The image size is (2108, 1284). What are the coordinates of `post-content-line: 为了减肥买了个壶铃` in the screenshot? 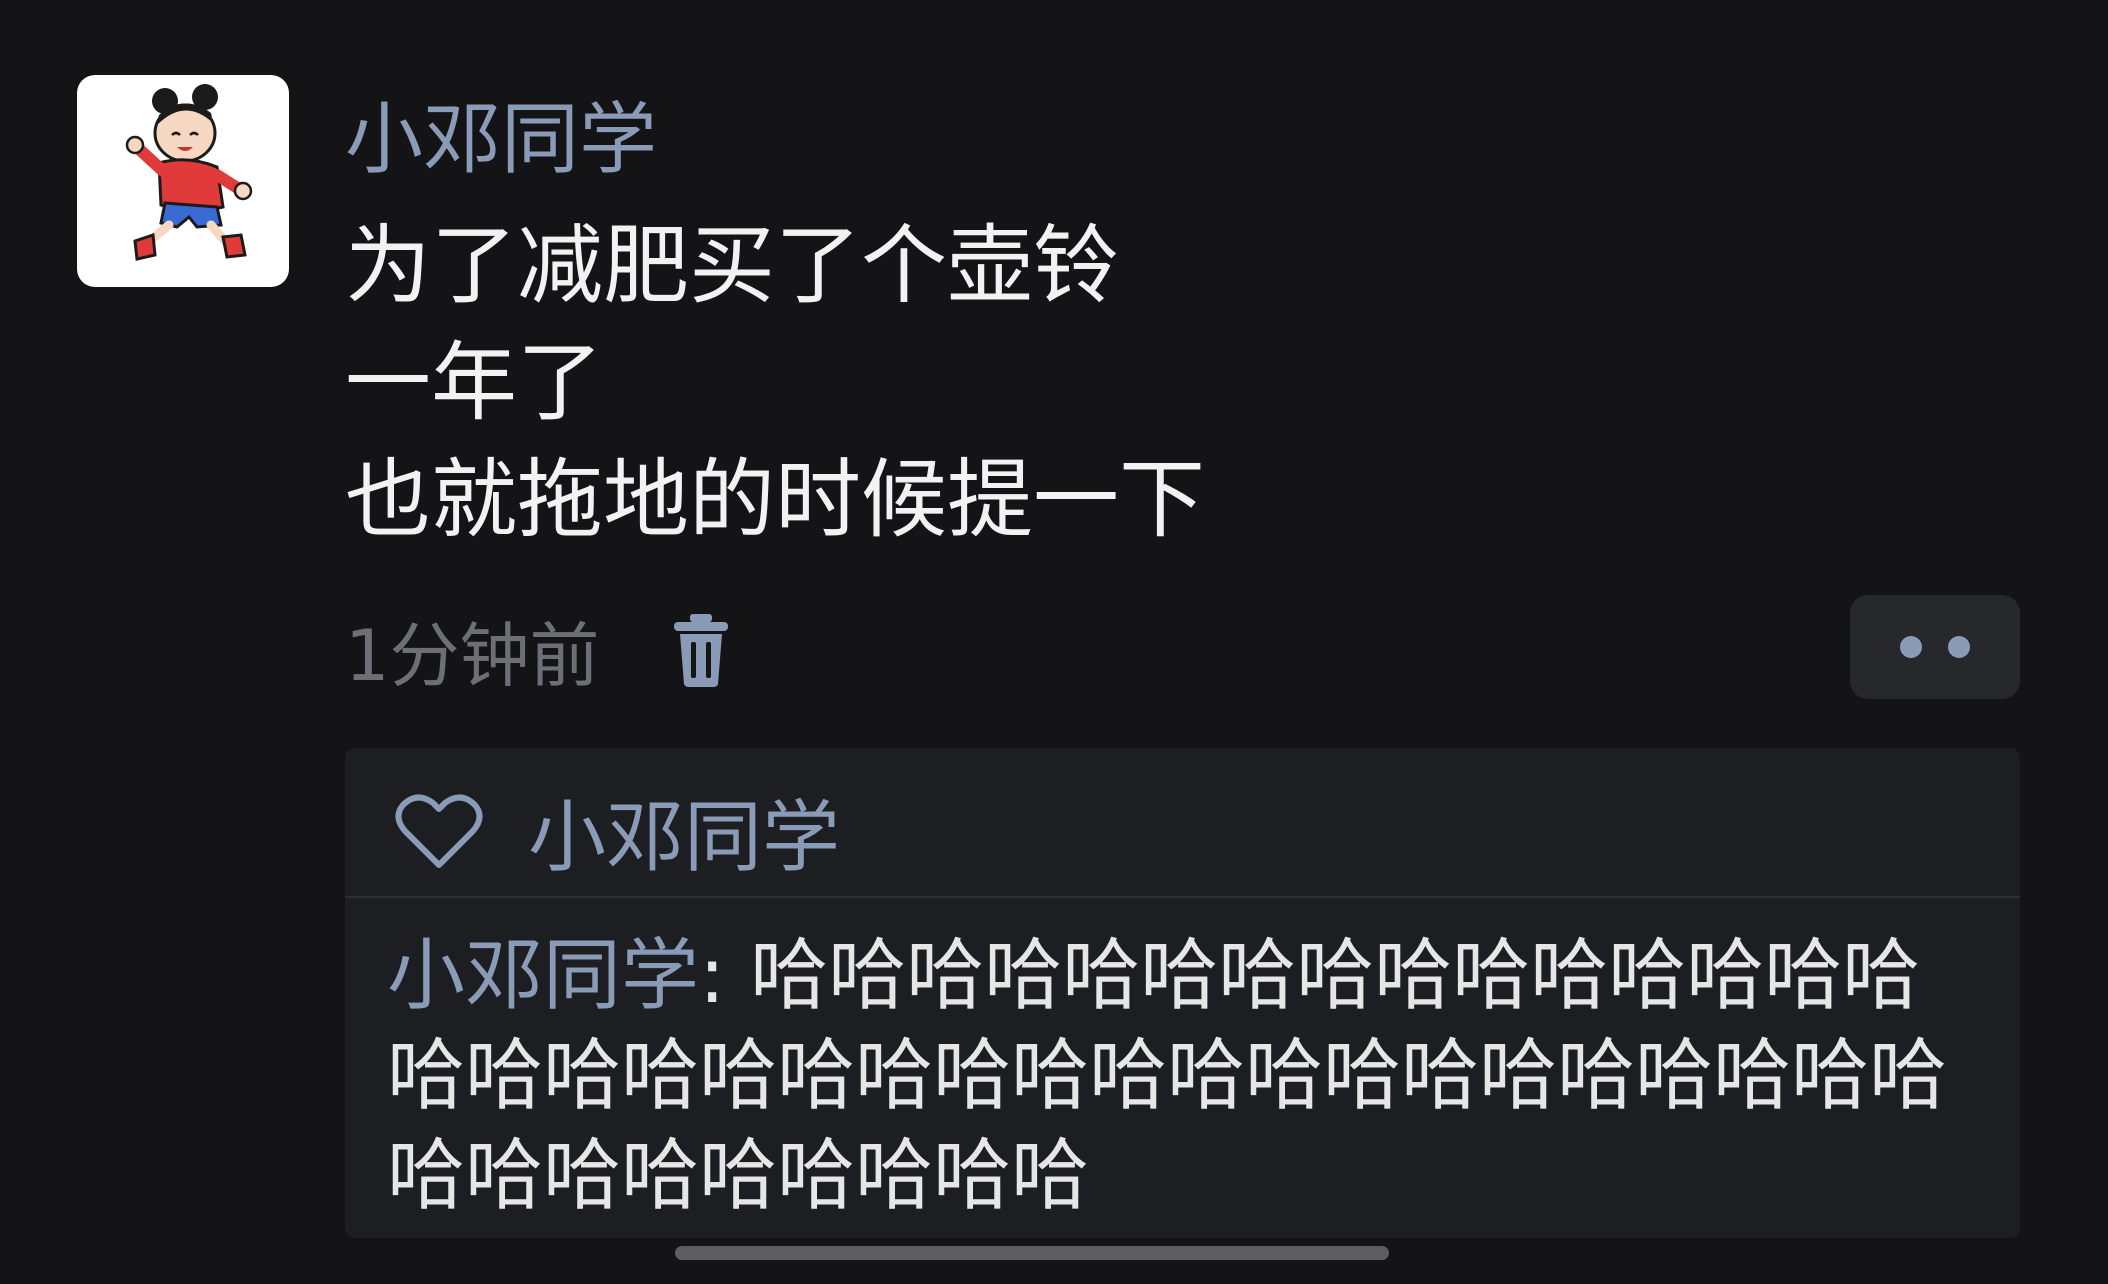 It's located at (732, 266).